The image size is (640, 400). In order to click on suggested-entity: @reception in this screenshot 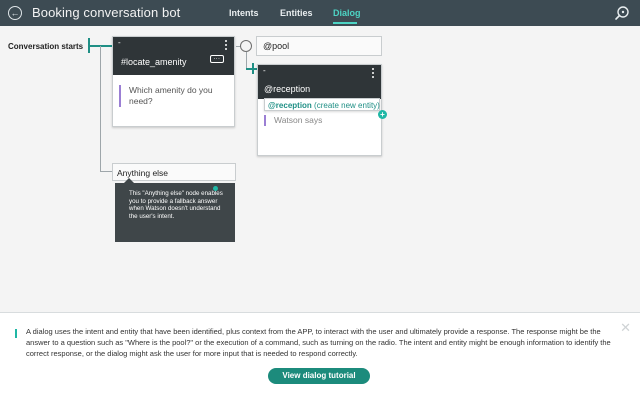, I will do `click(290, 105)`.